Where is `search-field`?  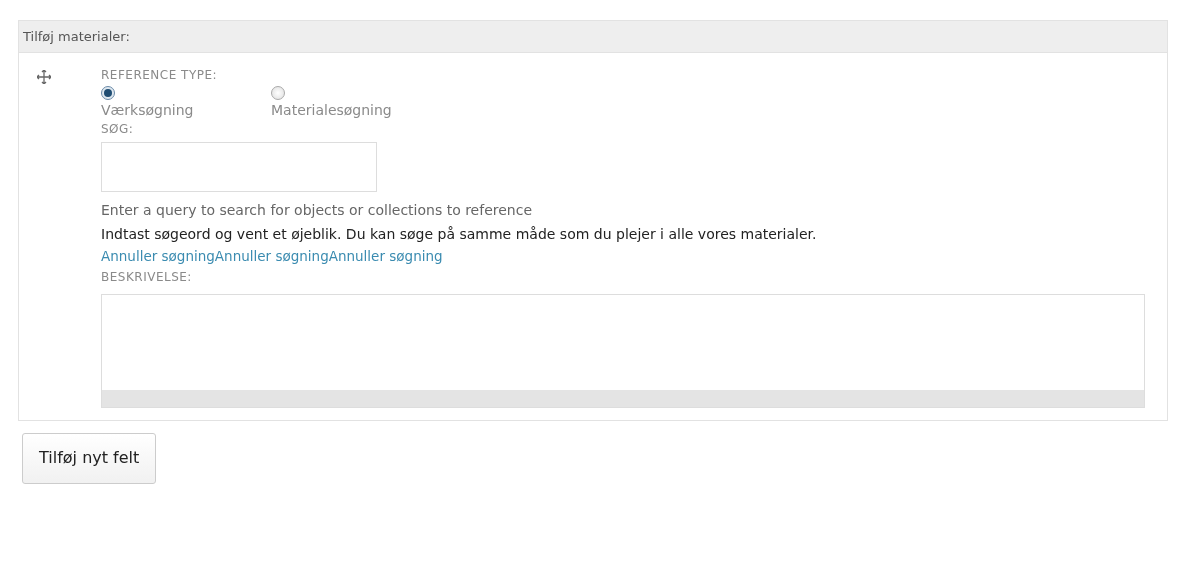
search-field is located at coordinates (239, 167).